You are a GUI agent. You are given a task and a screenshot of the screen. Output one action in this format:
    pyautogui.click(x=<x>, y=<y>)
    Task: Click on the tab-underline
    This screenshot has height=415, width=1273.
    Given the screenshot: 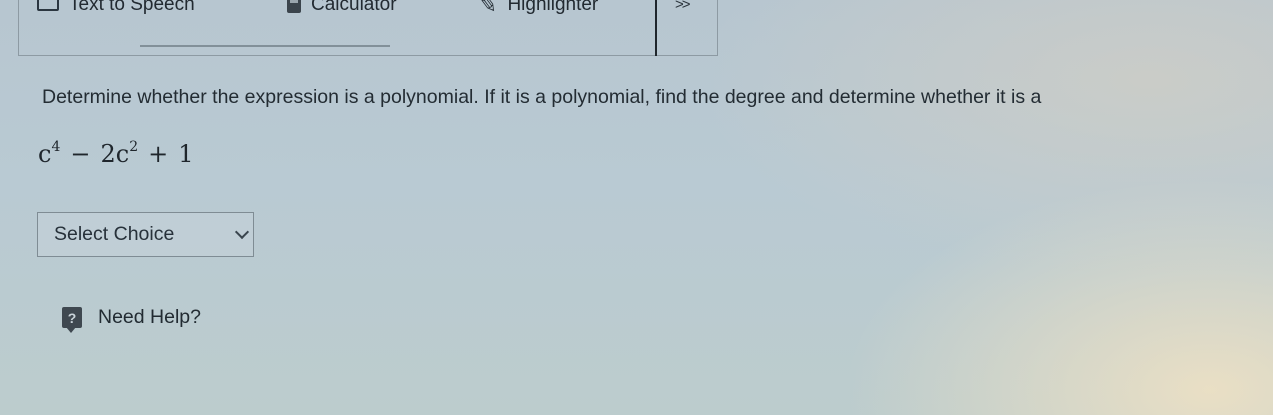 What is the action you would take?
    pyautogui.click(x=265, y=46)
    